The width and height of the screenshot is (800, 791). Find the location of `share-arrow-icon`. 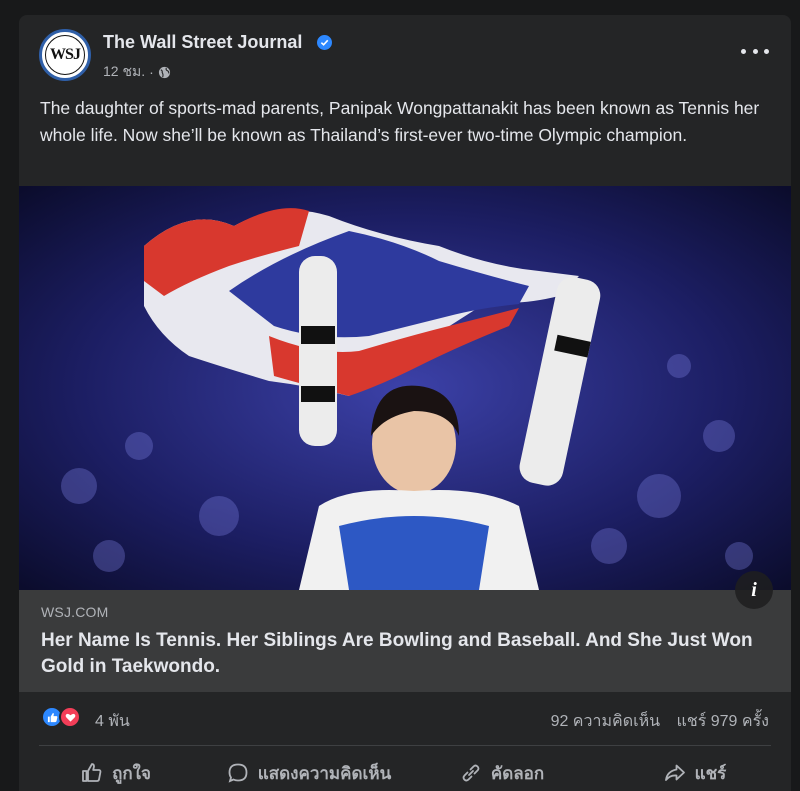

share-arrow-icon is located at coordinates (674, 772).